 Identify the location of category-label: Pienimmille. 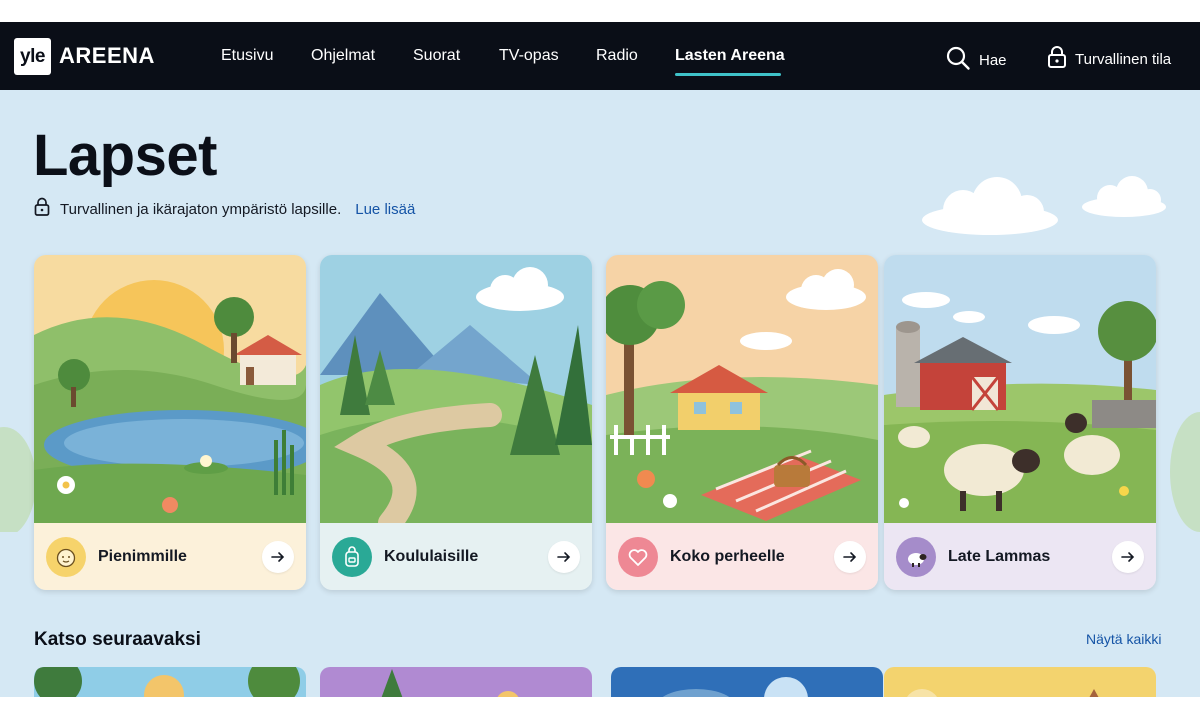
(142, 556).